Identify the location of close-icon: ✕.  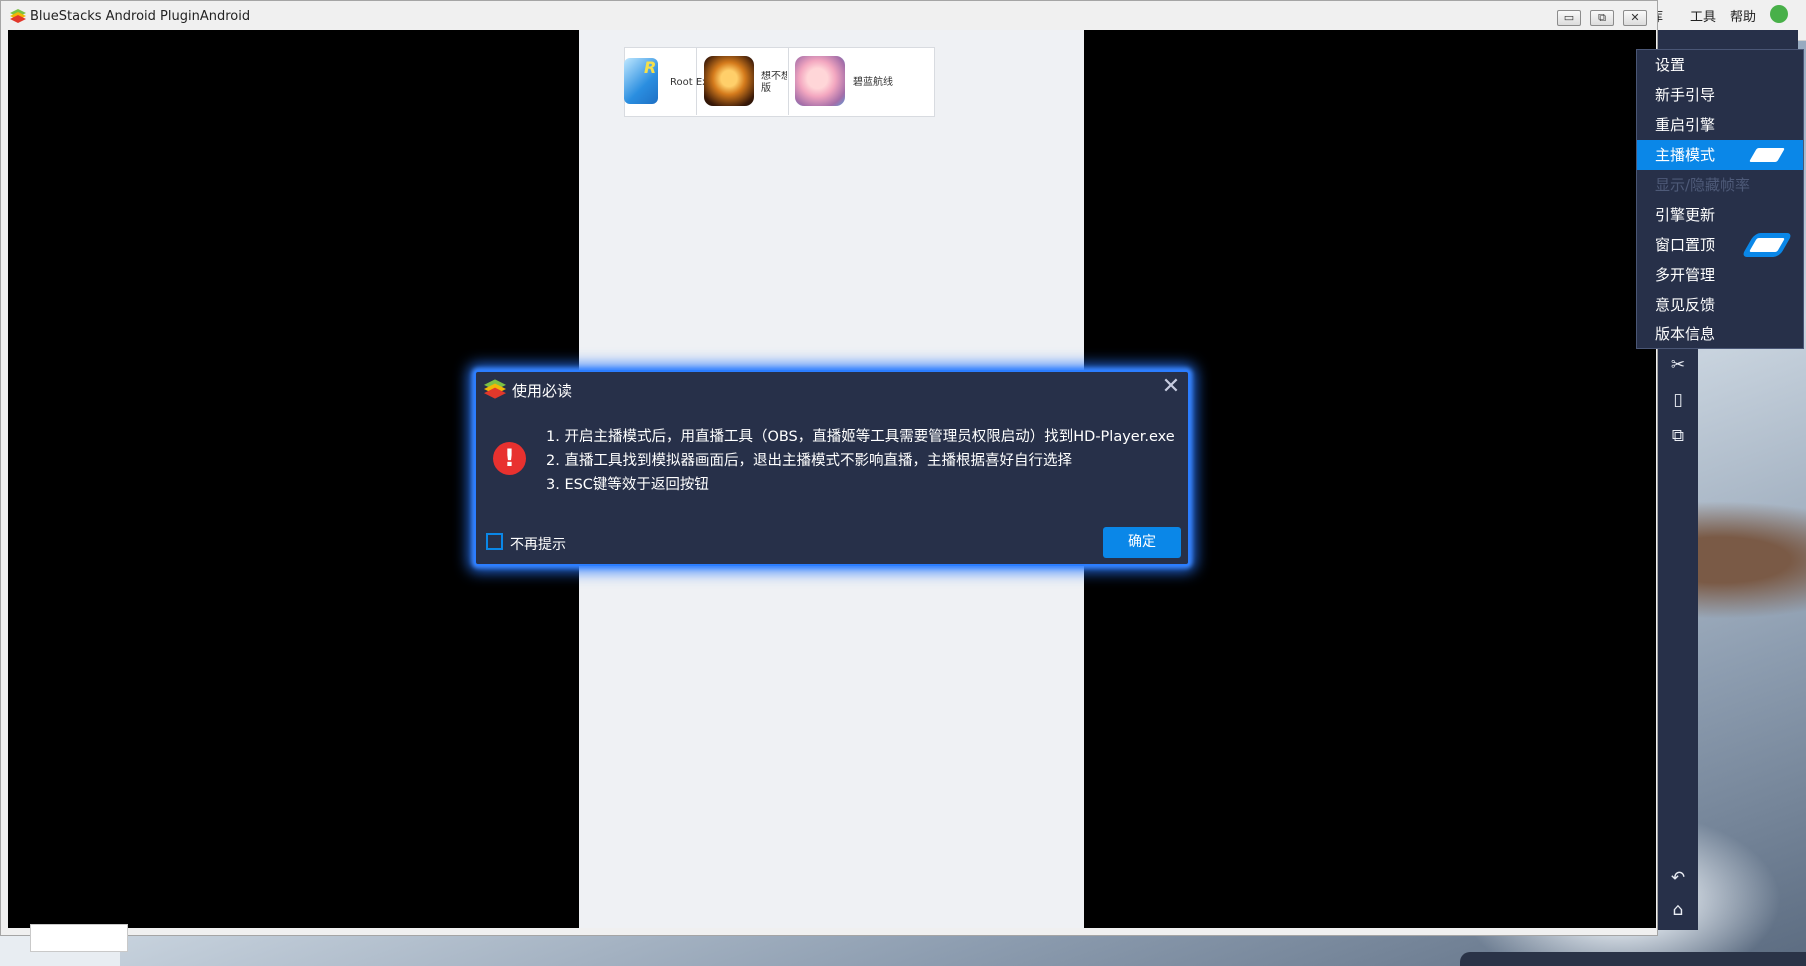
(1171, 387).